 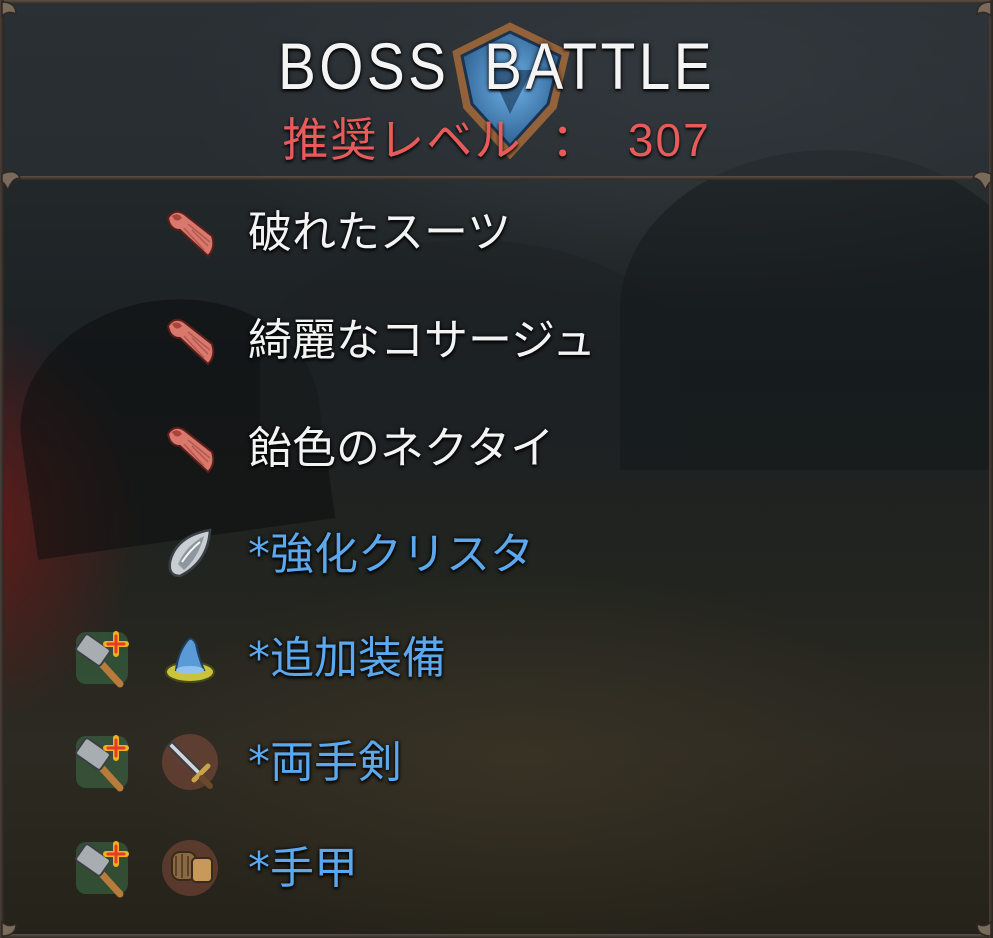 What do you see at coordinates (303, 868) in the screenshot?
I see `reward-item-label: *手甲` at bounding box center [303, 868].